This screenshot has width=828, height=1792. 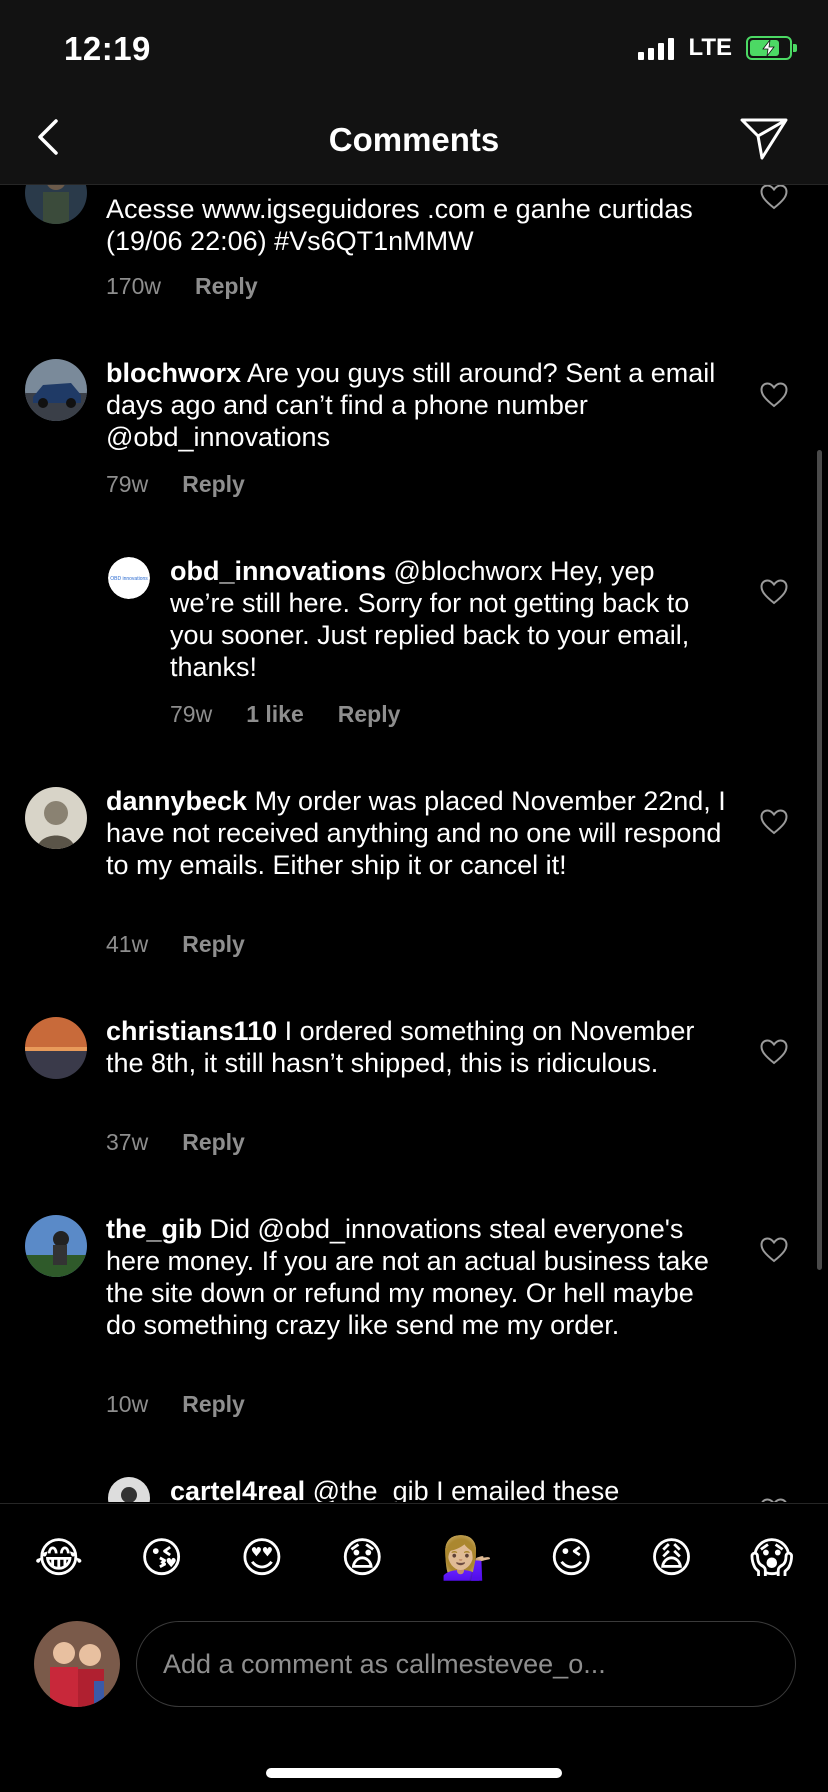 What do you see at coordinates (191, 1031) in the screenshot?
I see `comment-username: christians110` at bounding box center [191, 1031].